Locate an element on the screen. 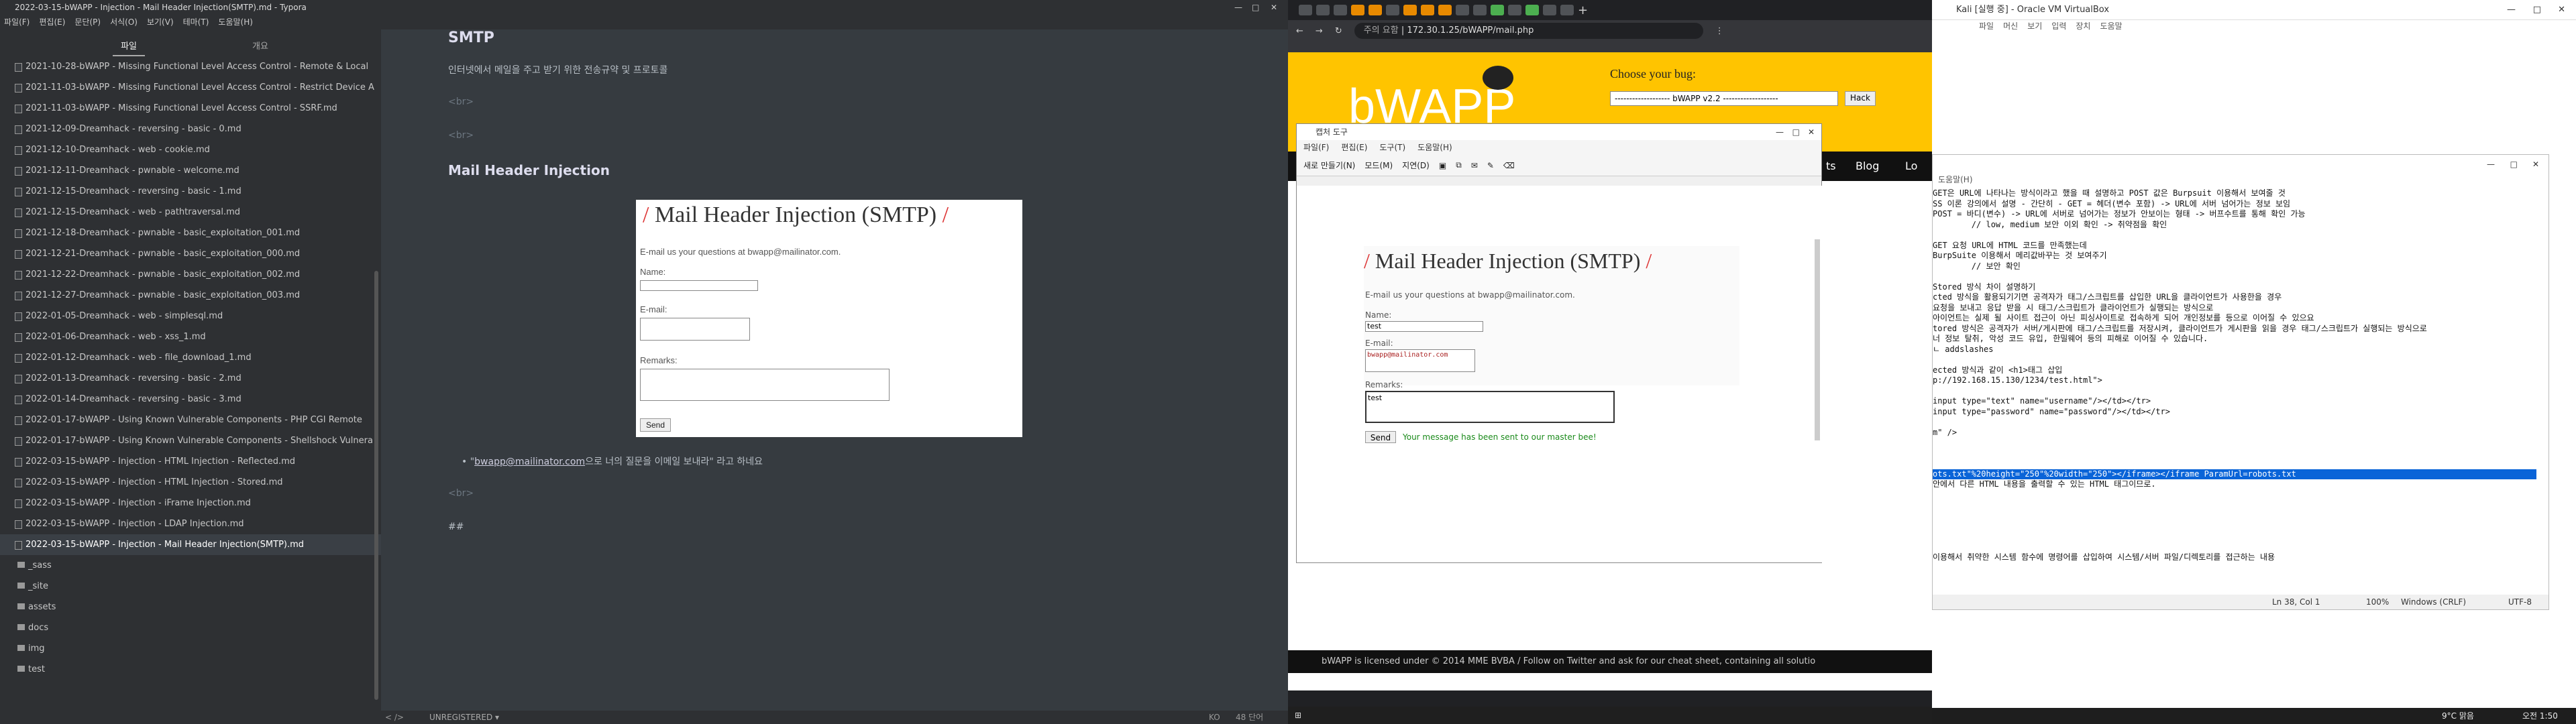 The image size is (2576, 724). folder-item: _sass is located at coordinates (190, 565).